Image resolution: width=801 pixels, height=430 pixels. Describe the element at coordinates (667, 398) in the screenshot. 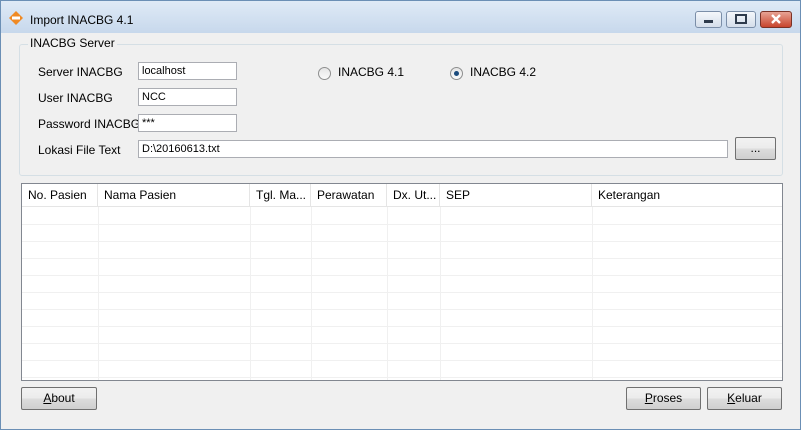

I see `proses-label: roses` at that location.